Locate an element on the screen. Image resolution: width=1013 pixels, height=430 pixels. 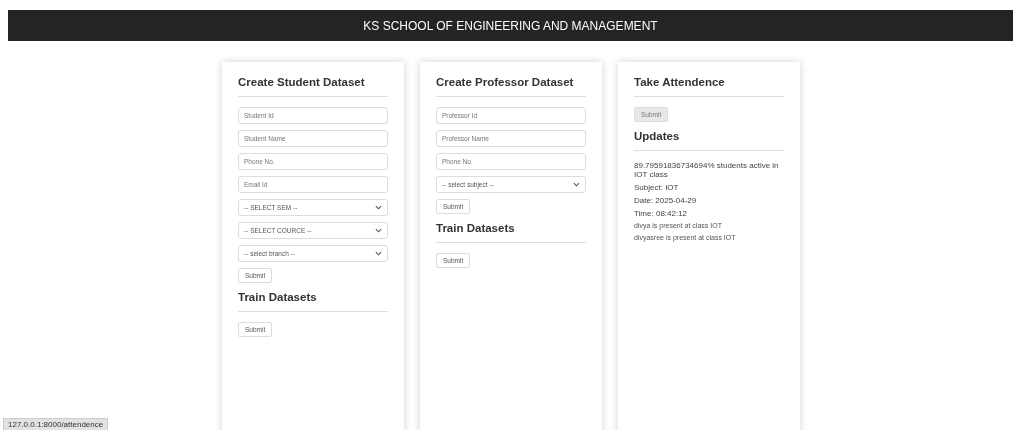
section-heading: Create Student Dataset is located at coordinates (313, 86).